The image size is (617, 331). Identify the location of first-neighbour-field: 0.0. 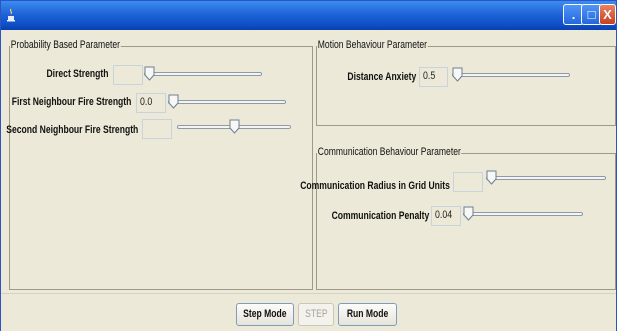
(151, 103).